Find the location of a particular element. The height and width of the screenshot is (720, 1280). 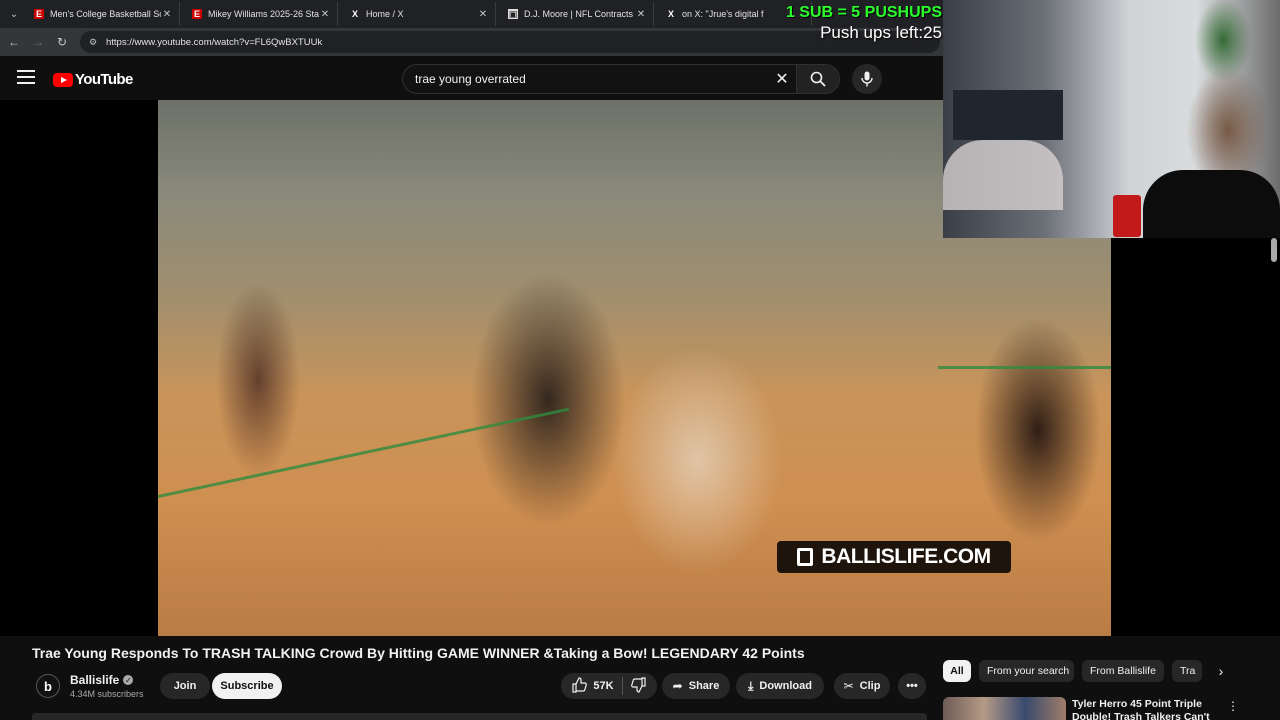

spotrac-icon: ▣ is located at coordinates (513, 13).